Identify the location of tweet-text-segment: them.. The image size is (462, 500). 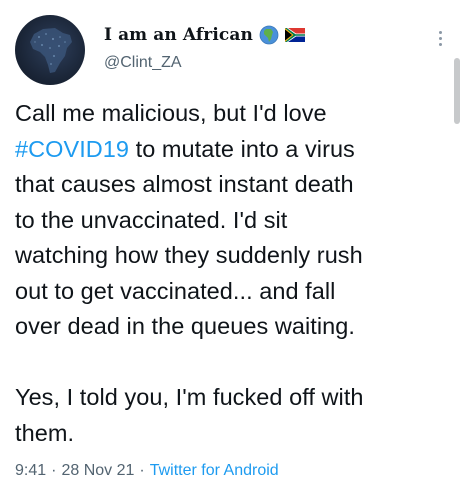
(45, 432).